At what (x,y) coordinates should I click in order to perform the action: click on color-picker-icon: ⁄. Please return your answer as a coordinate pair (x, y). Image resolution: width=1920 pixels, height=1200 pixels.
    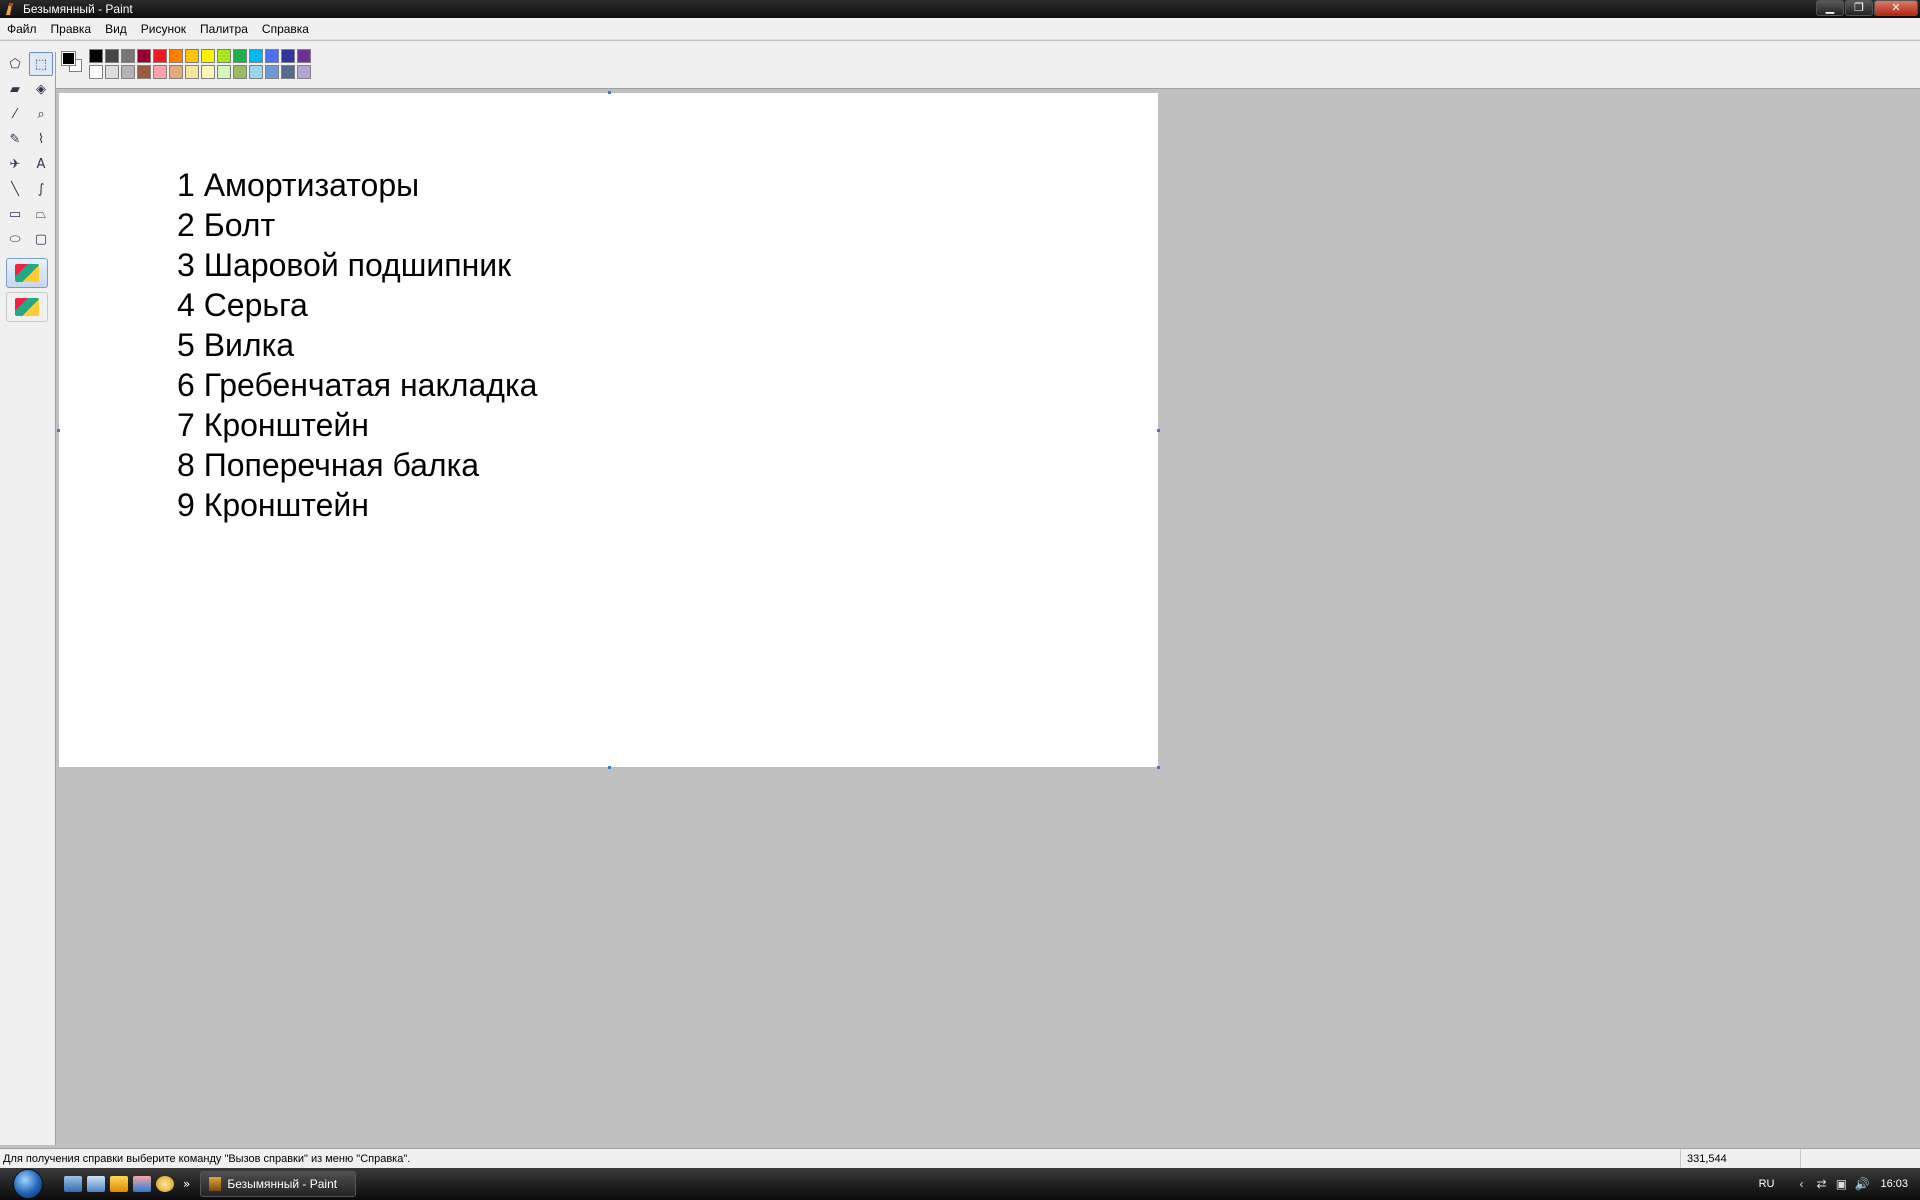
    Looking at the image, I should click on (15, 114).